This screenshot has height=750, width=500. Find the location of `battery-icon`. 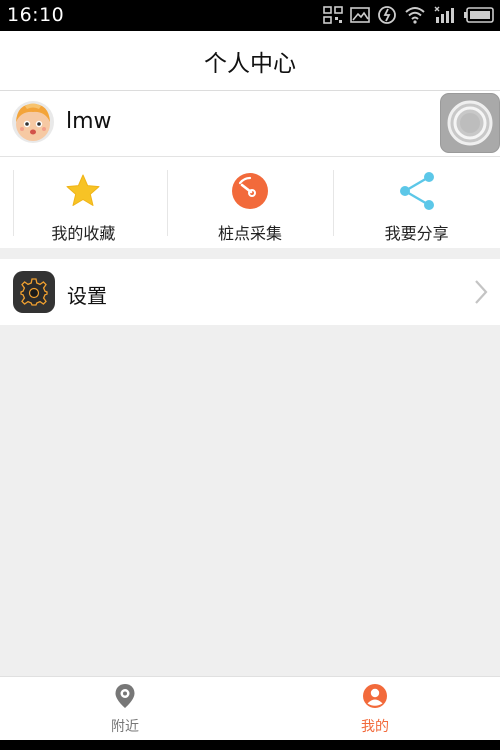

battery-icon is located at coordinates (479, 15).